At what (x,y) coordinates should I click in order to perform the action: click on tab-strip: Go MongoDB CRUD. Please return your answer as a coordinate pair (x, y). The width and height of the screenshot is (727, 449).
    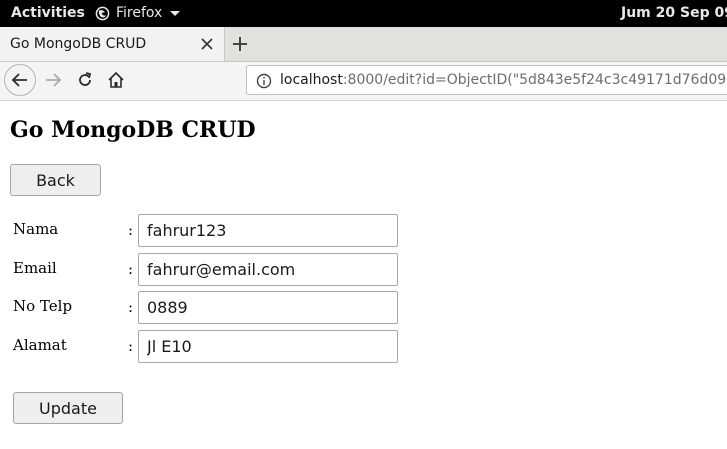
    Looking at the image, I should click on (363, 44).